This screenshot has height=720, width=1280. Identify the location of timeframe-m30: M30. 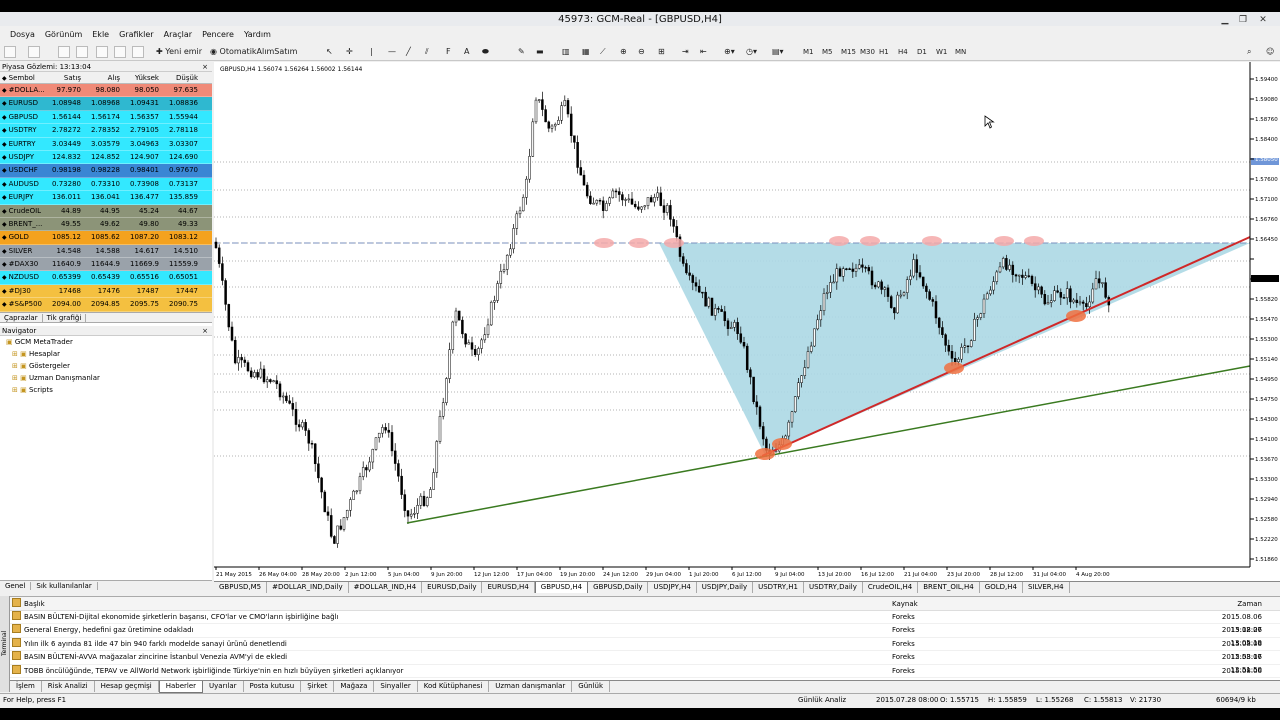
(867, 52).